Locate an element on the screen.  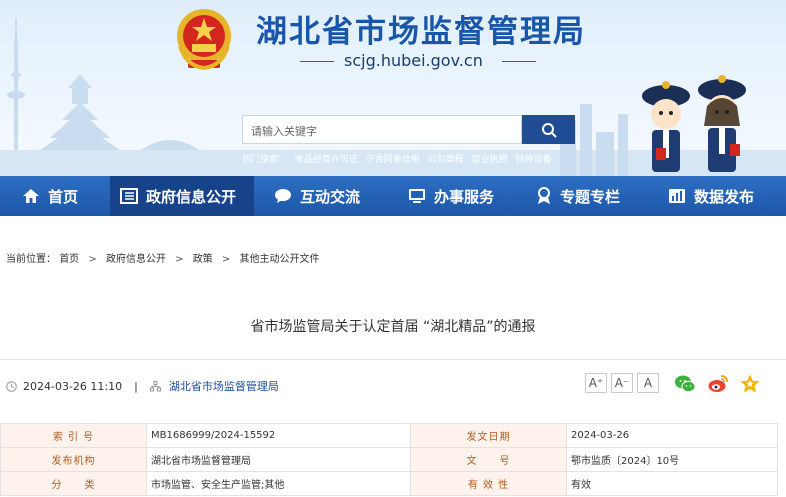
site-domain: scjg.hubei.gov.cn is located at coordinates (418, 61).